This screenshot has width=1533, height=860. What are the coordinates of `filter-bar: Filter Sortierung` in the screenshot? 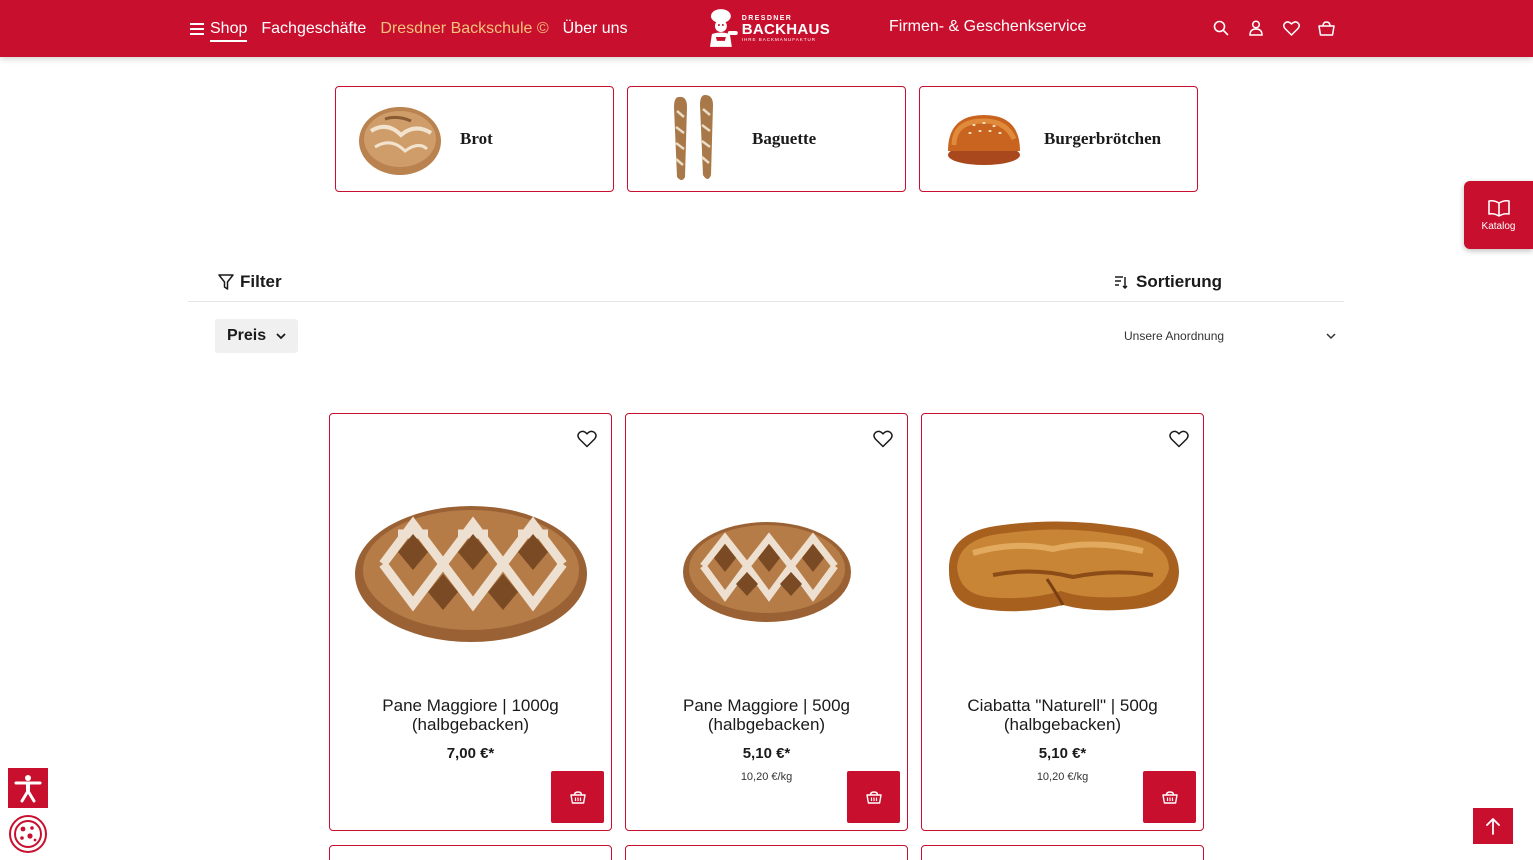 It's located at (766, 285).